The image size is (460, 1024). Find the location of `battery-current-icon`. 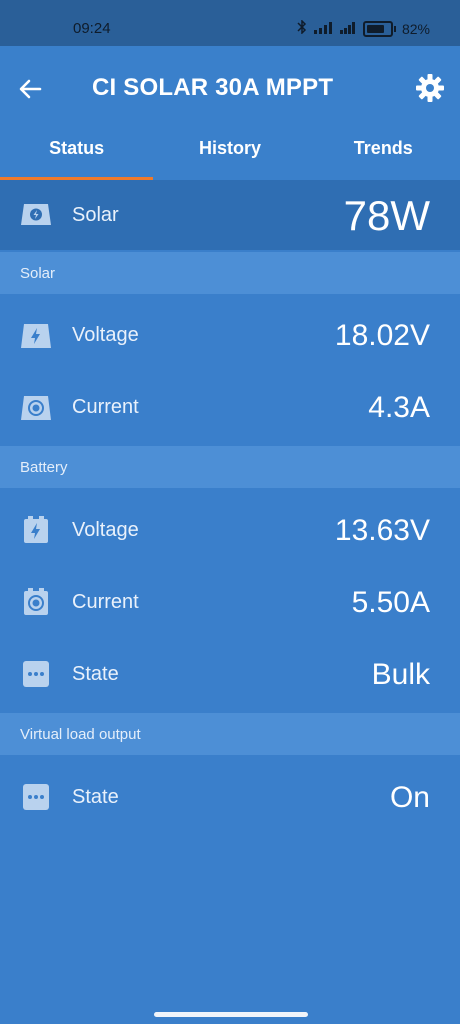

battery-current-icon is located at coordinates (36, 602).